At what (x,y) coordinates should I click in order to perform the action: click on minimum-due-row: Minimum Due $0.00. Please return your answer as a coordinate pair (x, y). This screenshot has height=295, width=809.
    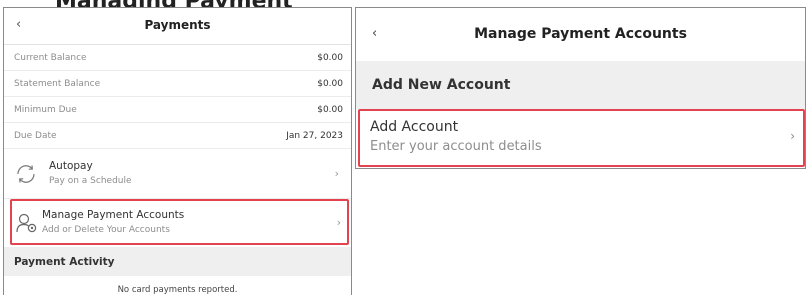
    Looking at the image, I should click on (177, 110).